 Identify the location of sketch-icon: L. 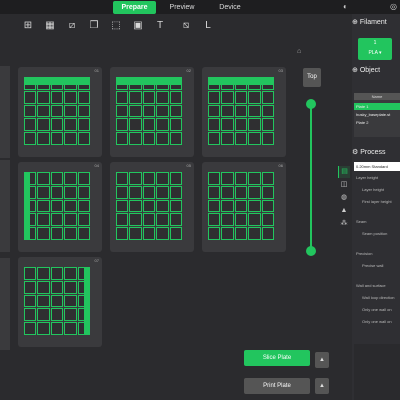
(208, 26).